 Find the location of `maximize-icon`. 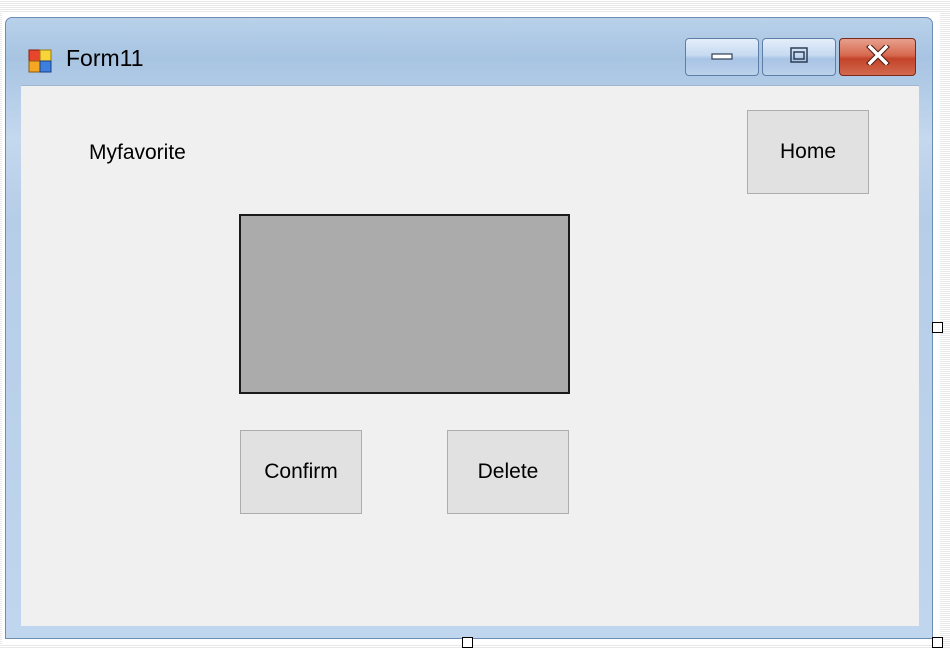

maximize-icon is located at coordinates (799, 57).